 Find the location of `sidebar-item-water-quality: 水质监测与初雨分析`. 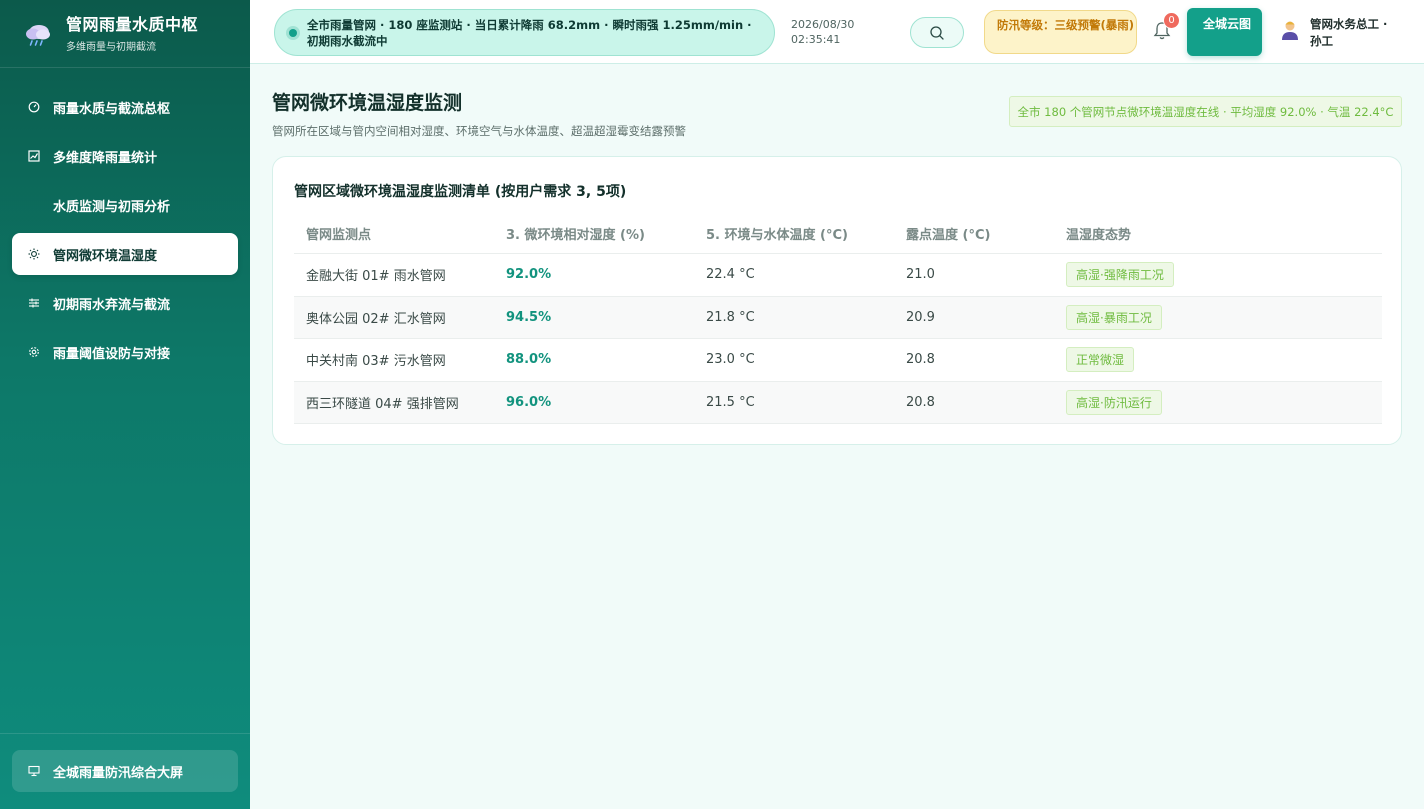

sidebar-item-water-quality: 水质监测与初雨分析 is located at coordinates (125, 205).